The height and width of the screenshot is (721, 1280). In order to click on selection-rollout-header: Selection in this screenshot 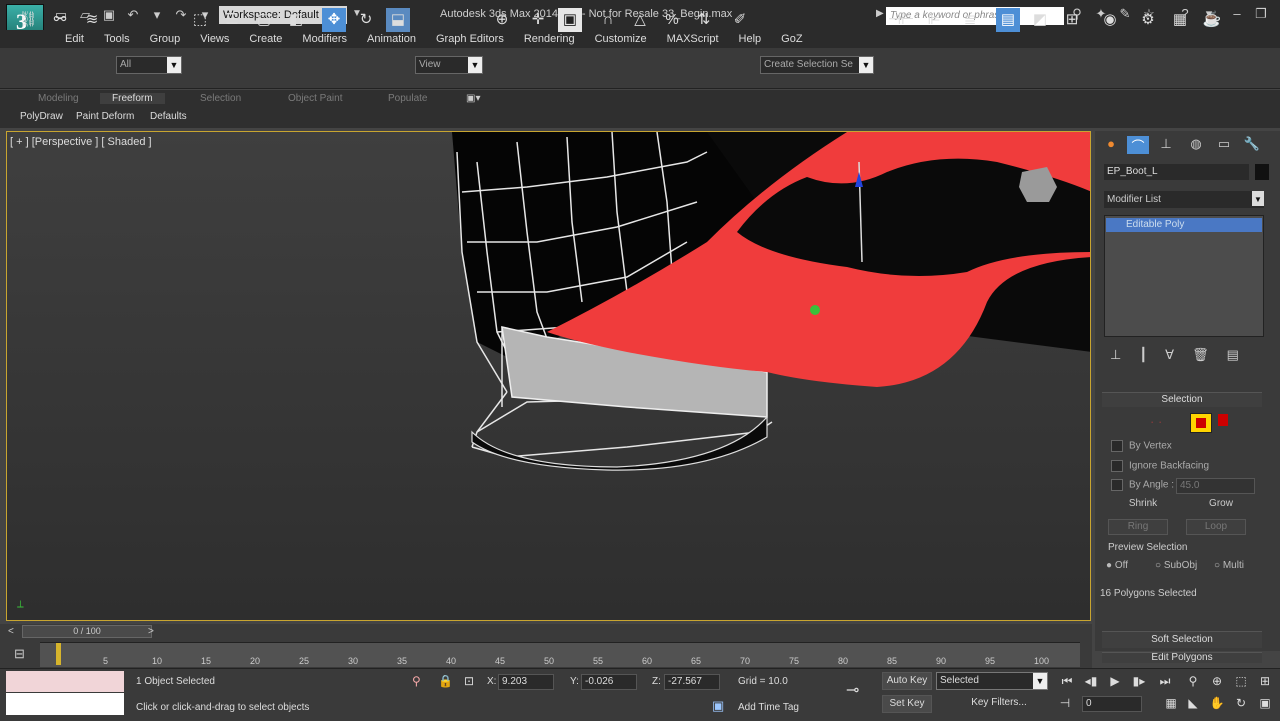, I will do `click(1182, 399)`.